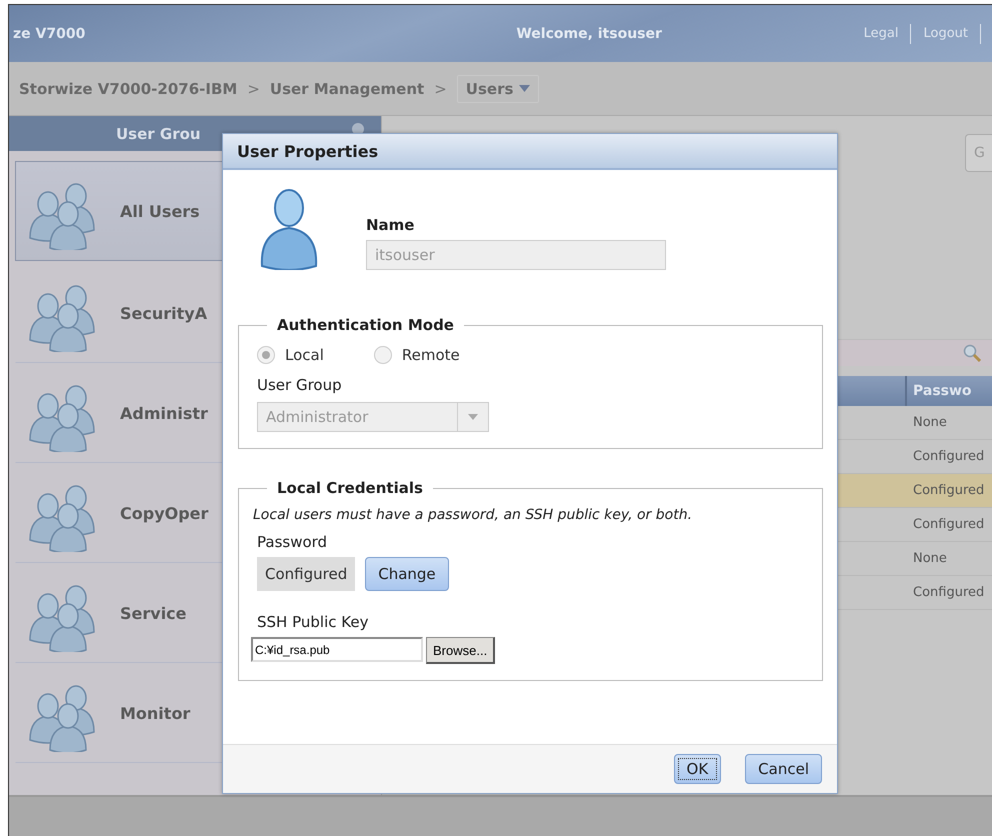 Image resolution: width=992 pixels, height=836 pixels. Describe the element at coordinates (347, 89) in the screenshot. I see `breadcrumb-link: User Management` at that location.